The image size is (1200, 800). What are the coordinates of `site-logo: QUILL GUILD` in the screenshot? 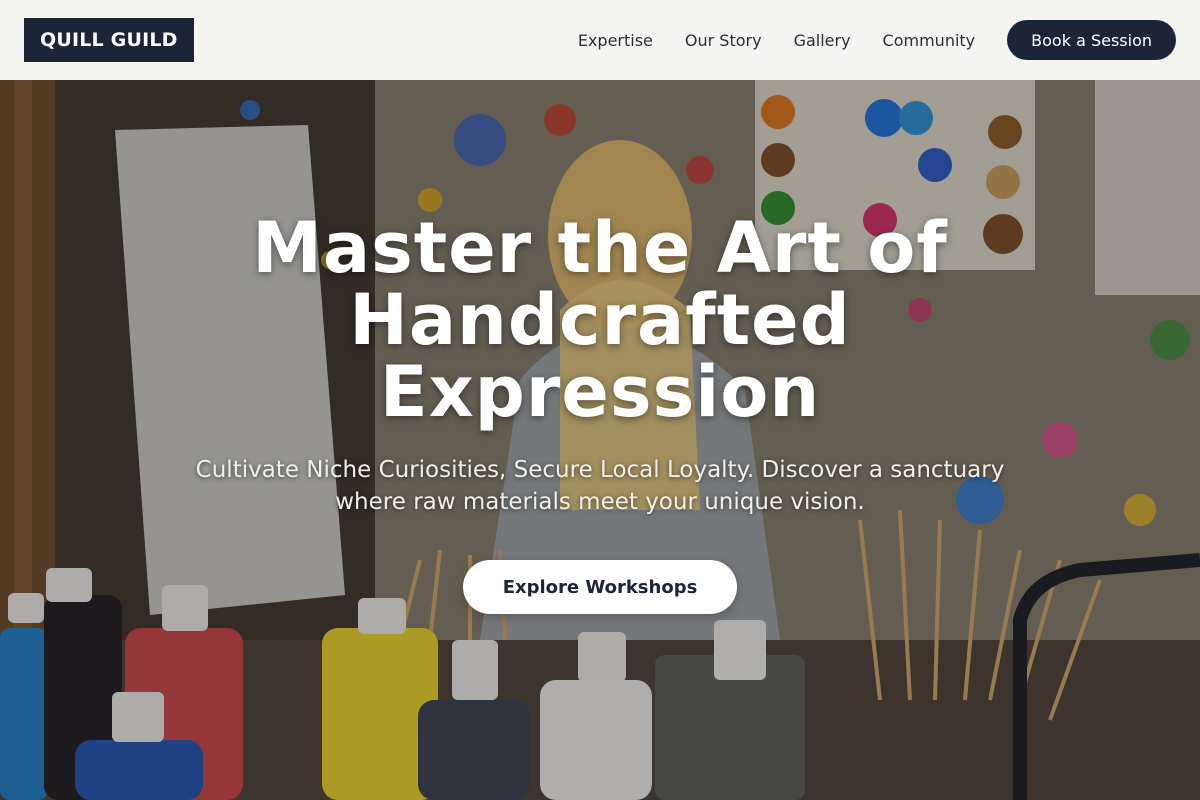 It's located at (109, 40).